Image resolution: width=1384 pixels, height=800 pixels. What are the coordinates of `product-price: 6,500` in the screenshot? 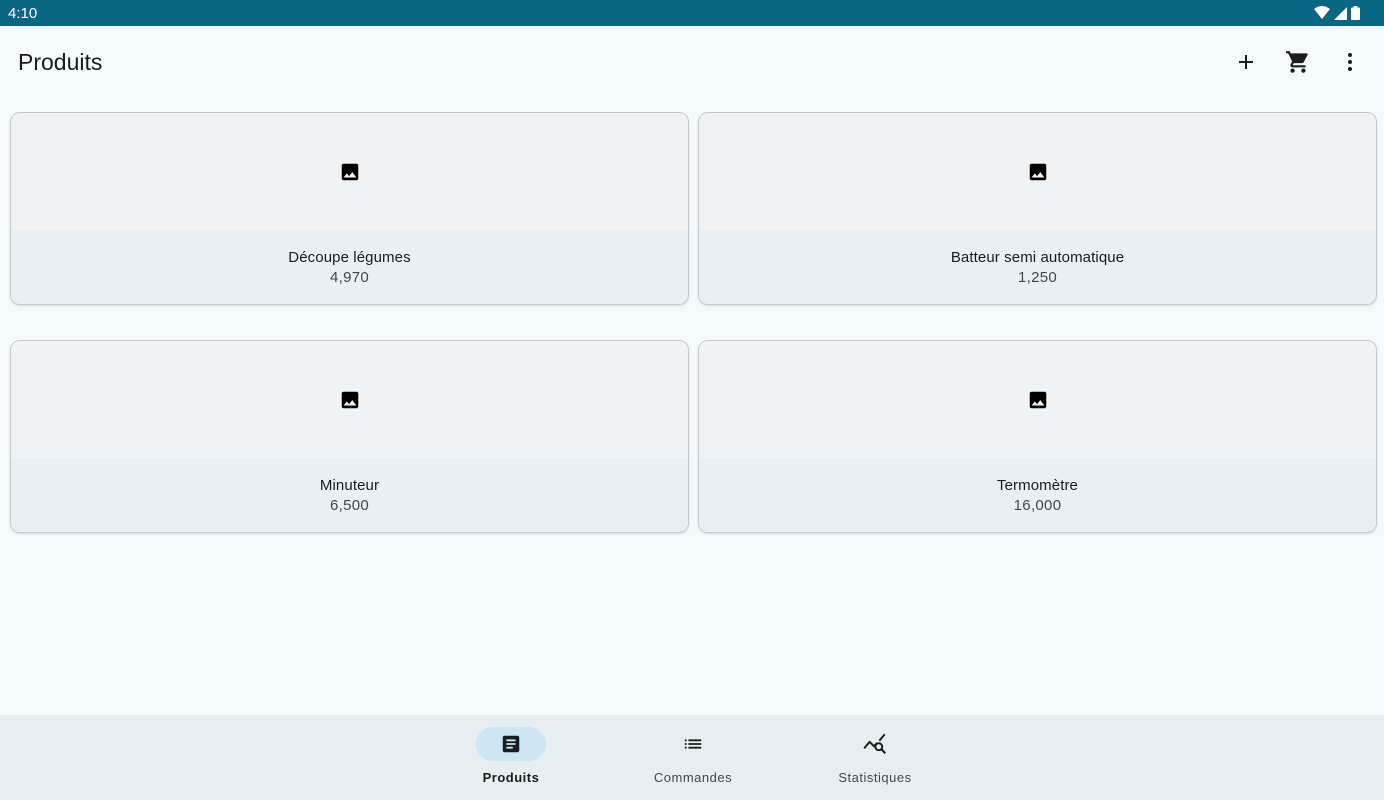 It's located at (349, 505).